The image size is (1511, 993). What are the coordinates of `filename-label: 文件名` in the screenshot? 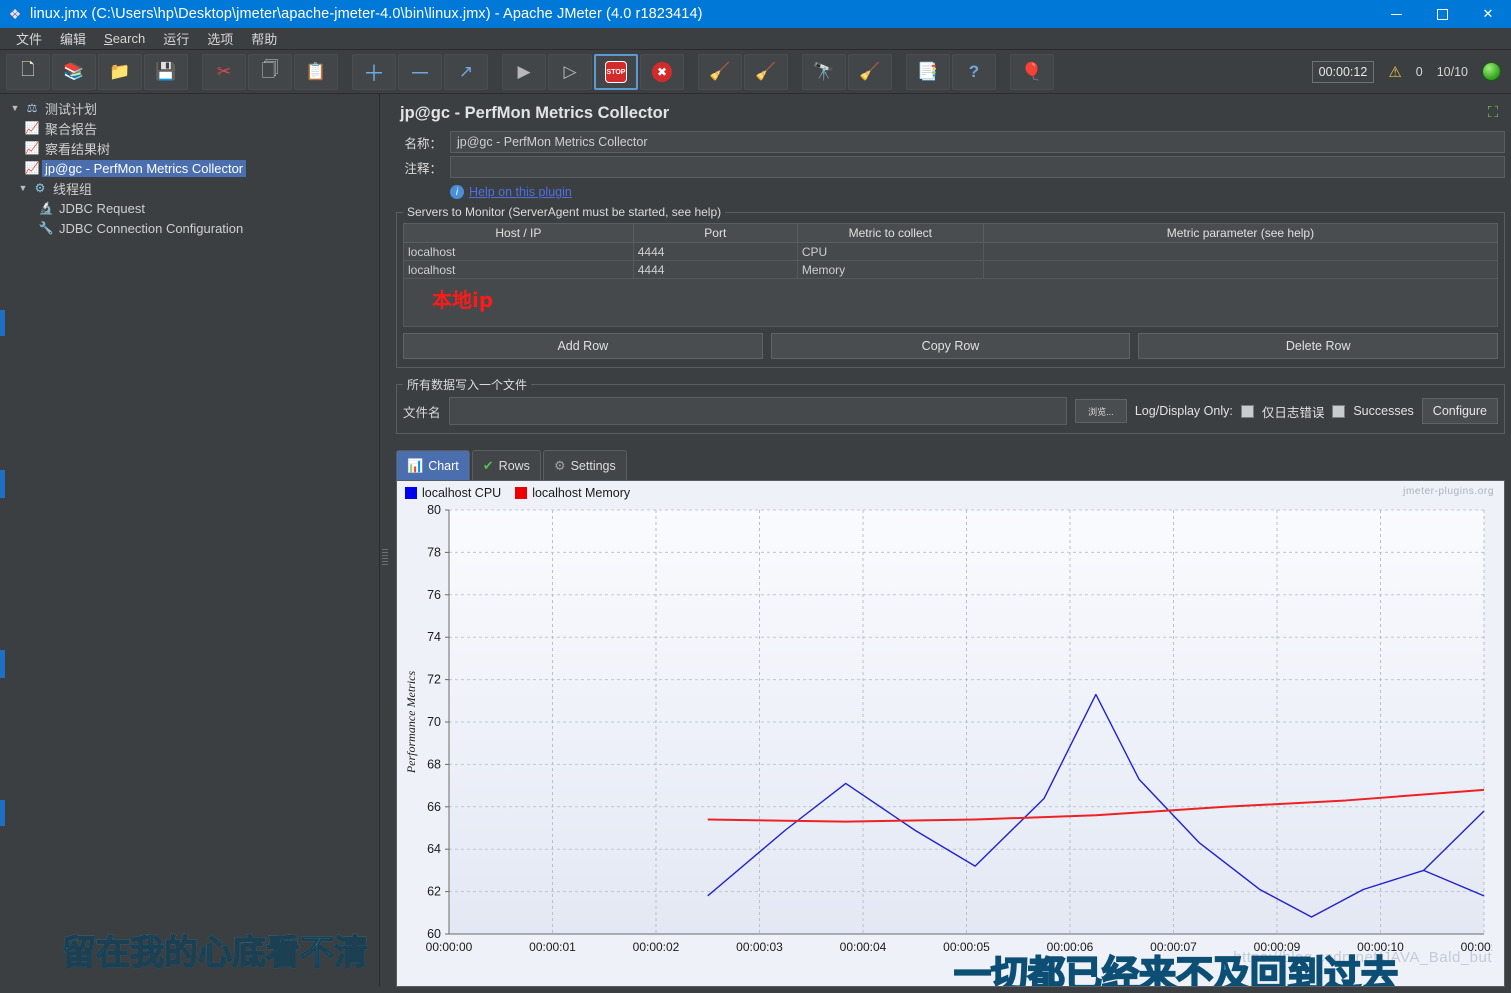 It's located at (422, 412).